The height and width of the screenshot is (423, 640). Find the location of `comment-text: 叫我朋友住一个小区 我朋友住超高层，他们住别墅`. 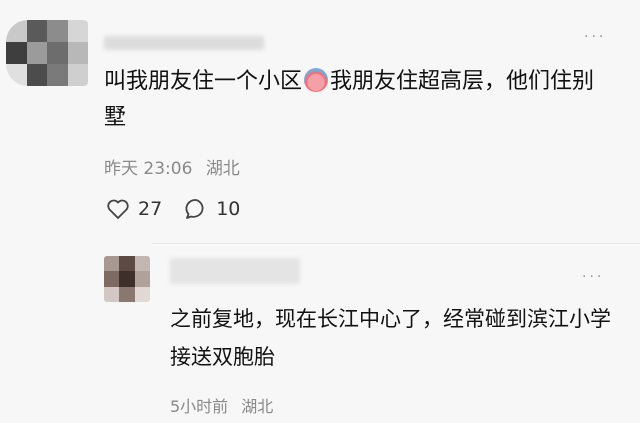

comment-text: 叫我朋友住一个小区 我朋友住超高层，他们住别墅 is located at coordinates (359, 100).